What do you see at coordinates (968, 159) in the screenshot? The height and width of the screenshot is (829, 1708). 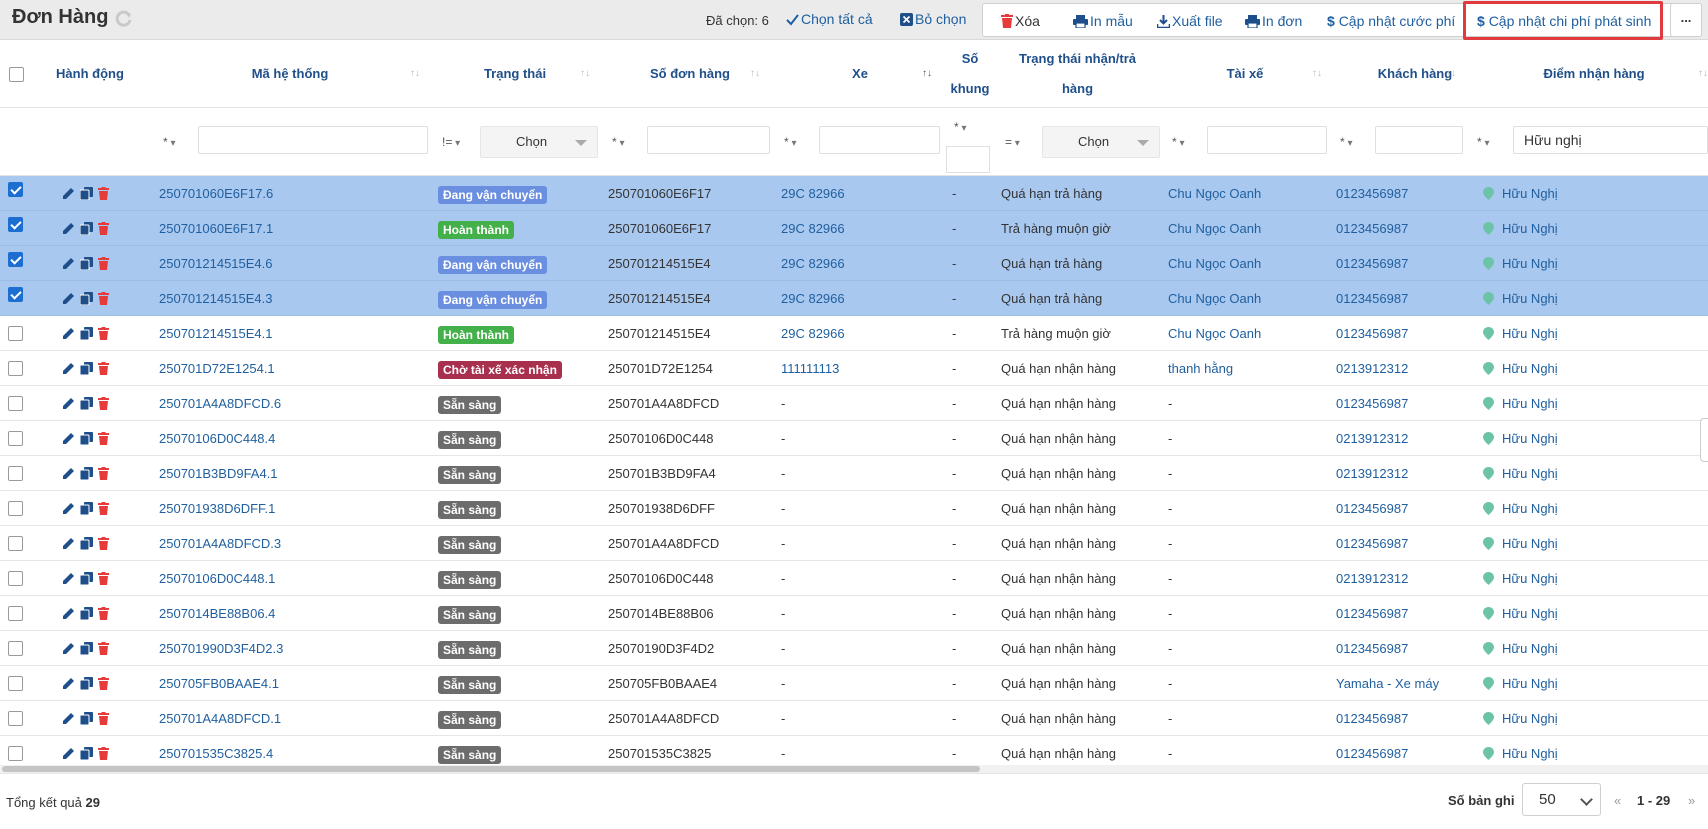 I see `filter-frame-input` at bounding box center [968, 159].